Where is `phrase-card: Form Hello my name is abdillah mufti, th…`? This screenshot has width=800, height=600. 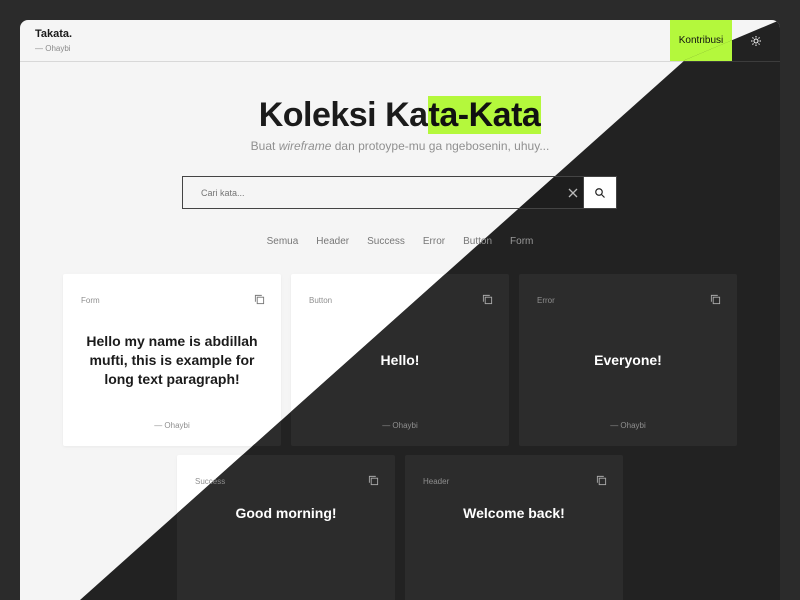
phrase-card: Form Hello my name is abdillah mufti, th… is located at coordinates (172, 360).